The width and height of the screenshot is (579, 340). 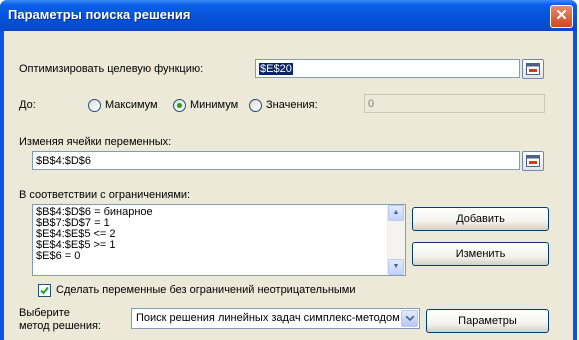 I want to click on method-options-button: Параметры, so click(x=487, y=321).